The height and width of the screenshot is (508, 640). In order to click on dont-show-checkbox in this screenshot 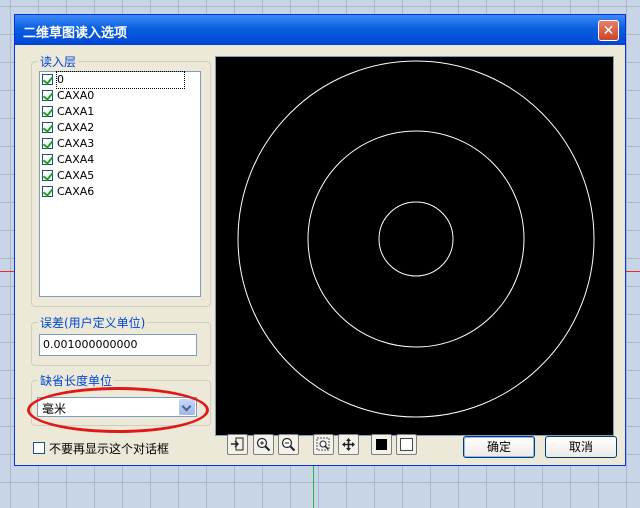, I will do `click(39, 448)`.